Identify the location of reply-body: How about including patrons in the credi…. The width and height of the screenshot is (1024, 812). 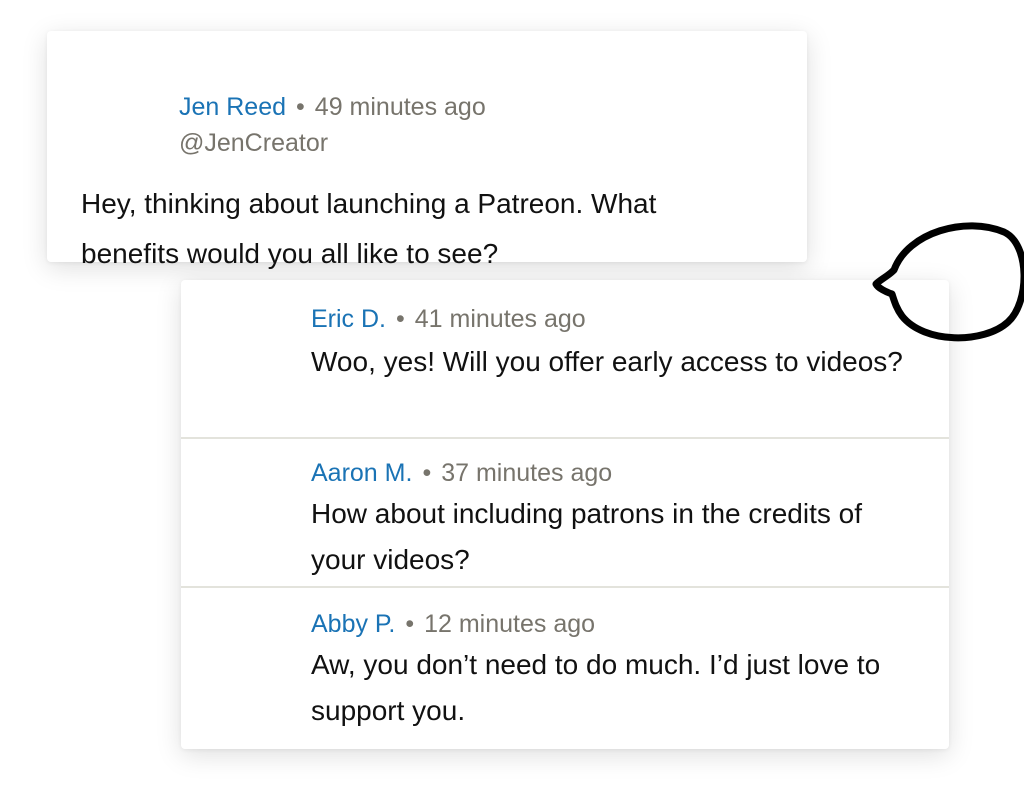
(586, 536).